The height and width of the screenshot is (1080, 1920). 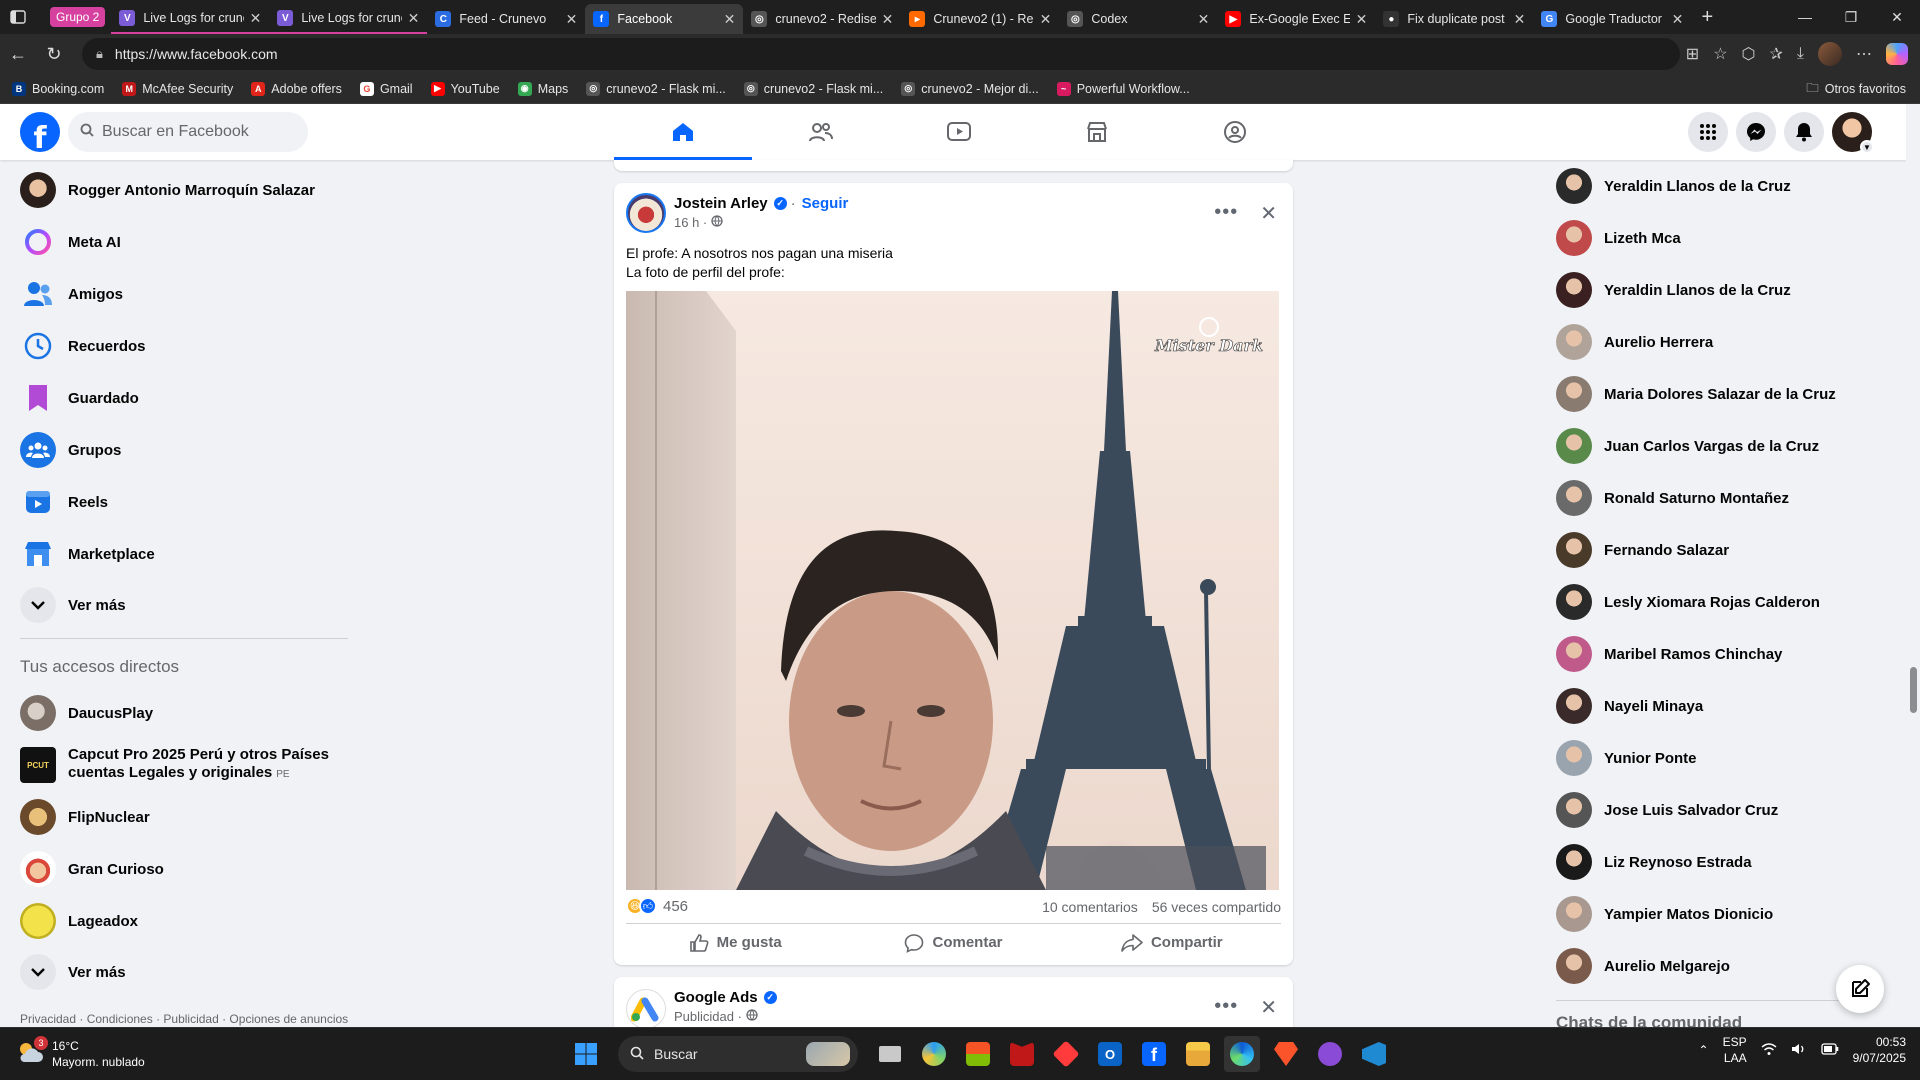 I want to click on see-more-shortcuts-button: Ver más, so click(x=183, y=972).